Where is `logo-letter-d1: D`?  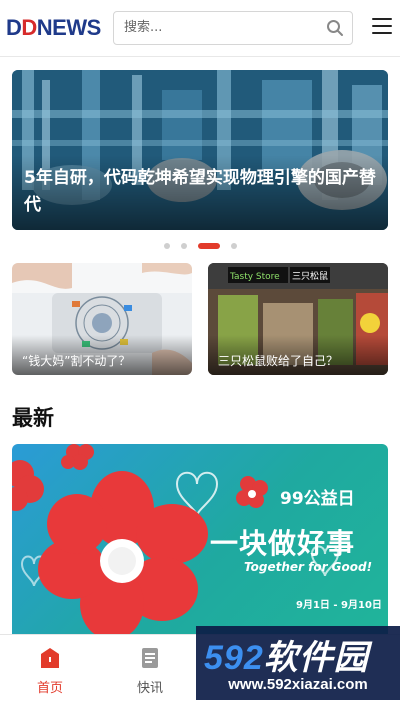
logo-letter-d1: D is located at coordinates (14, 27).